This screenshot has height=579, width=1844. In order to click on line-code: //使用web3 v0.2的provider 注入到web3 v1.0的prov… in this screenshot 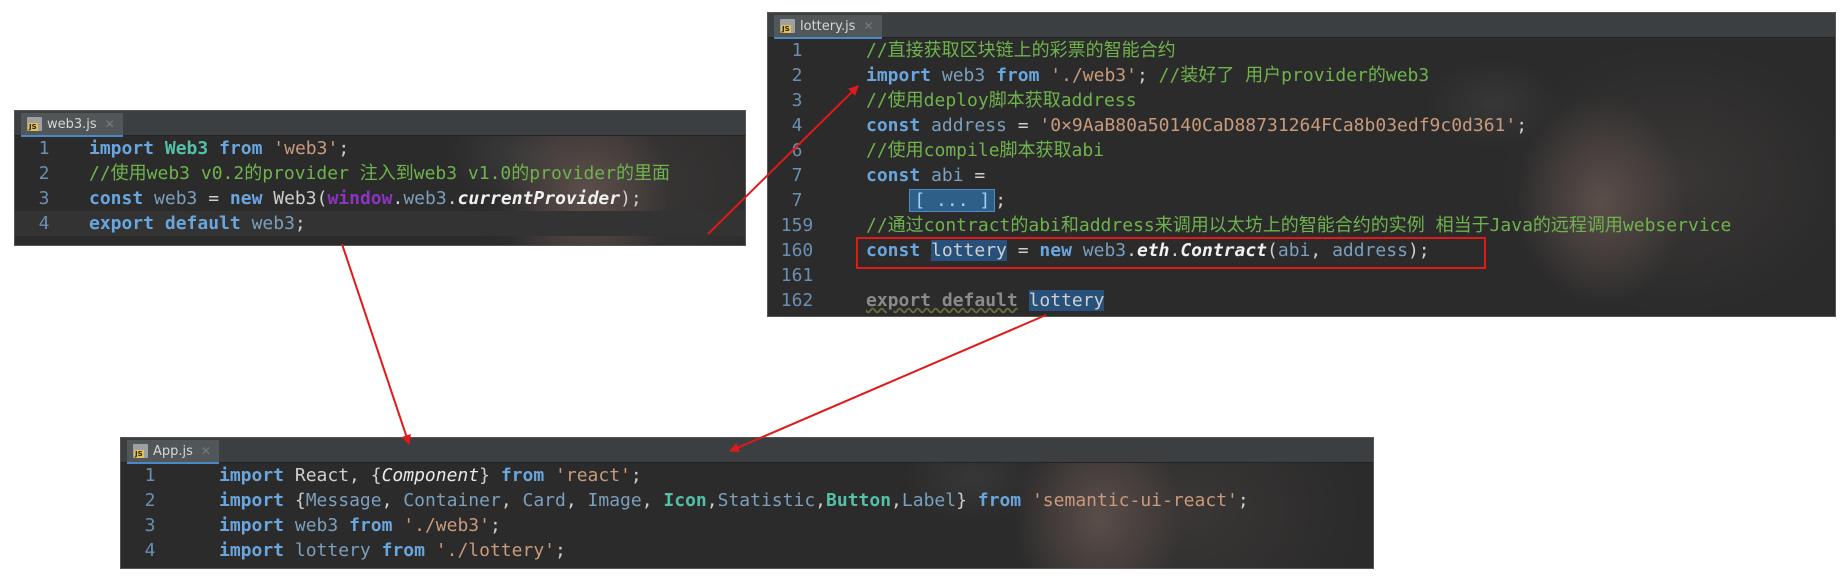, I will do `click(379, 173)`.